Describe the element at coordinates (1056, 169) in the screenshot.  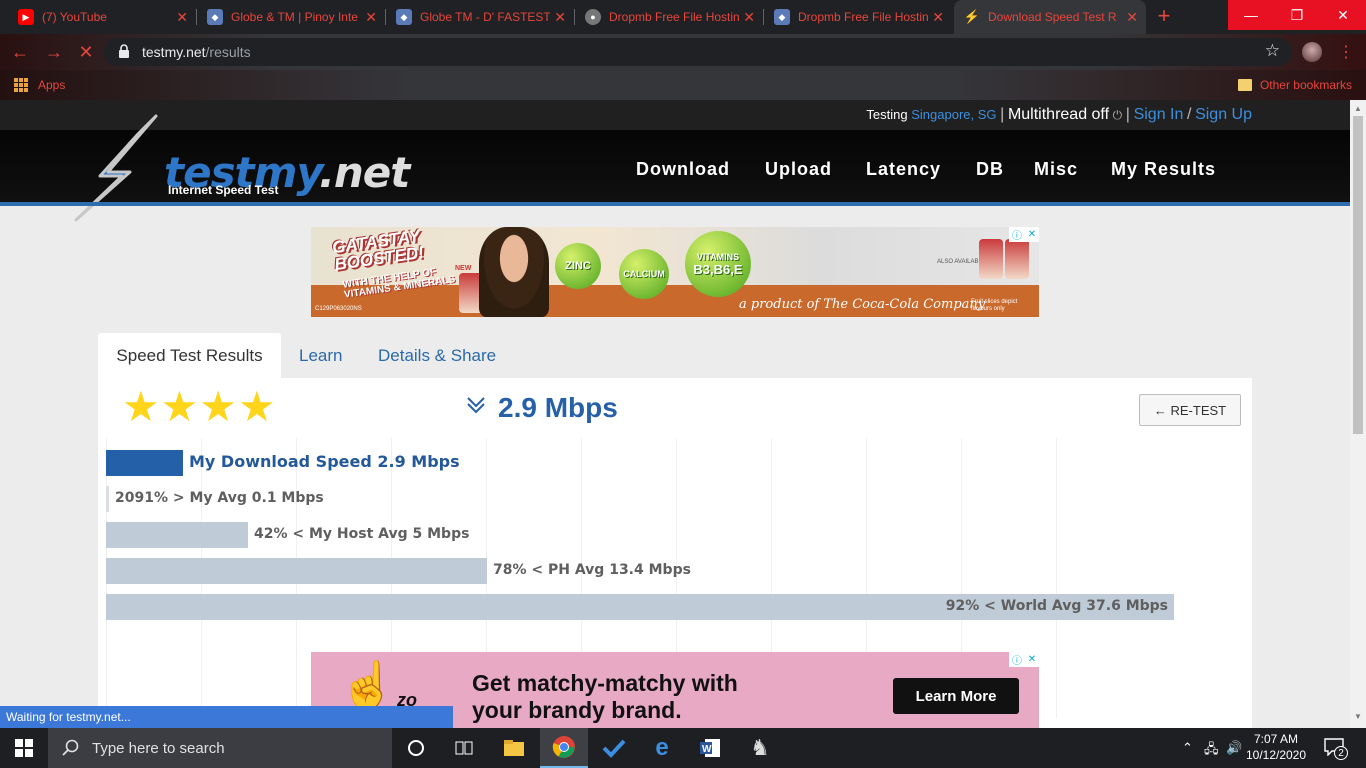
I see `nav-misc: Misc` at that location.